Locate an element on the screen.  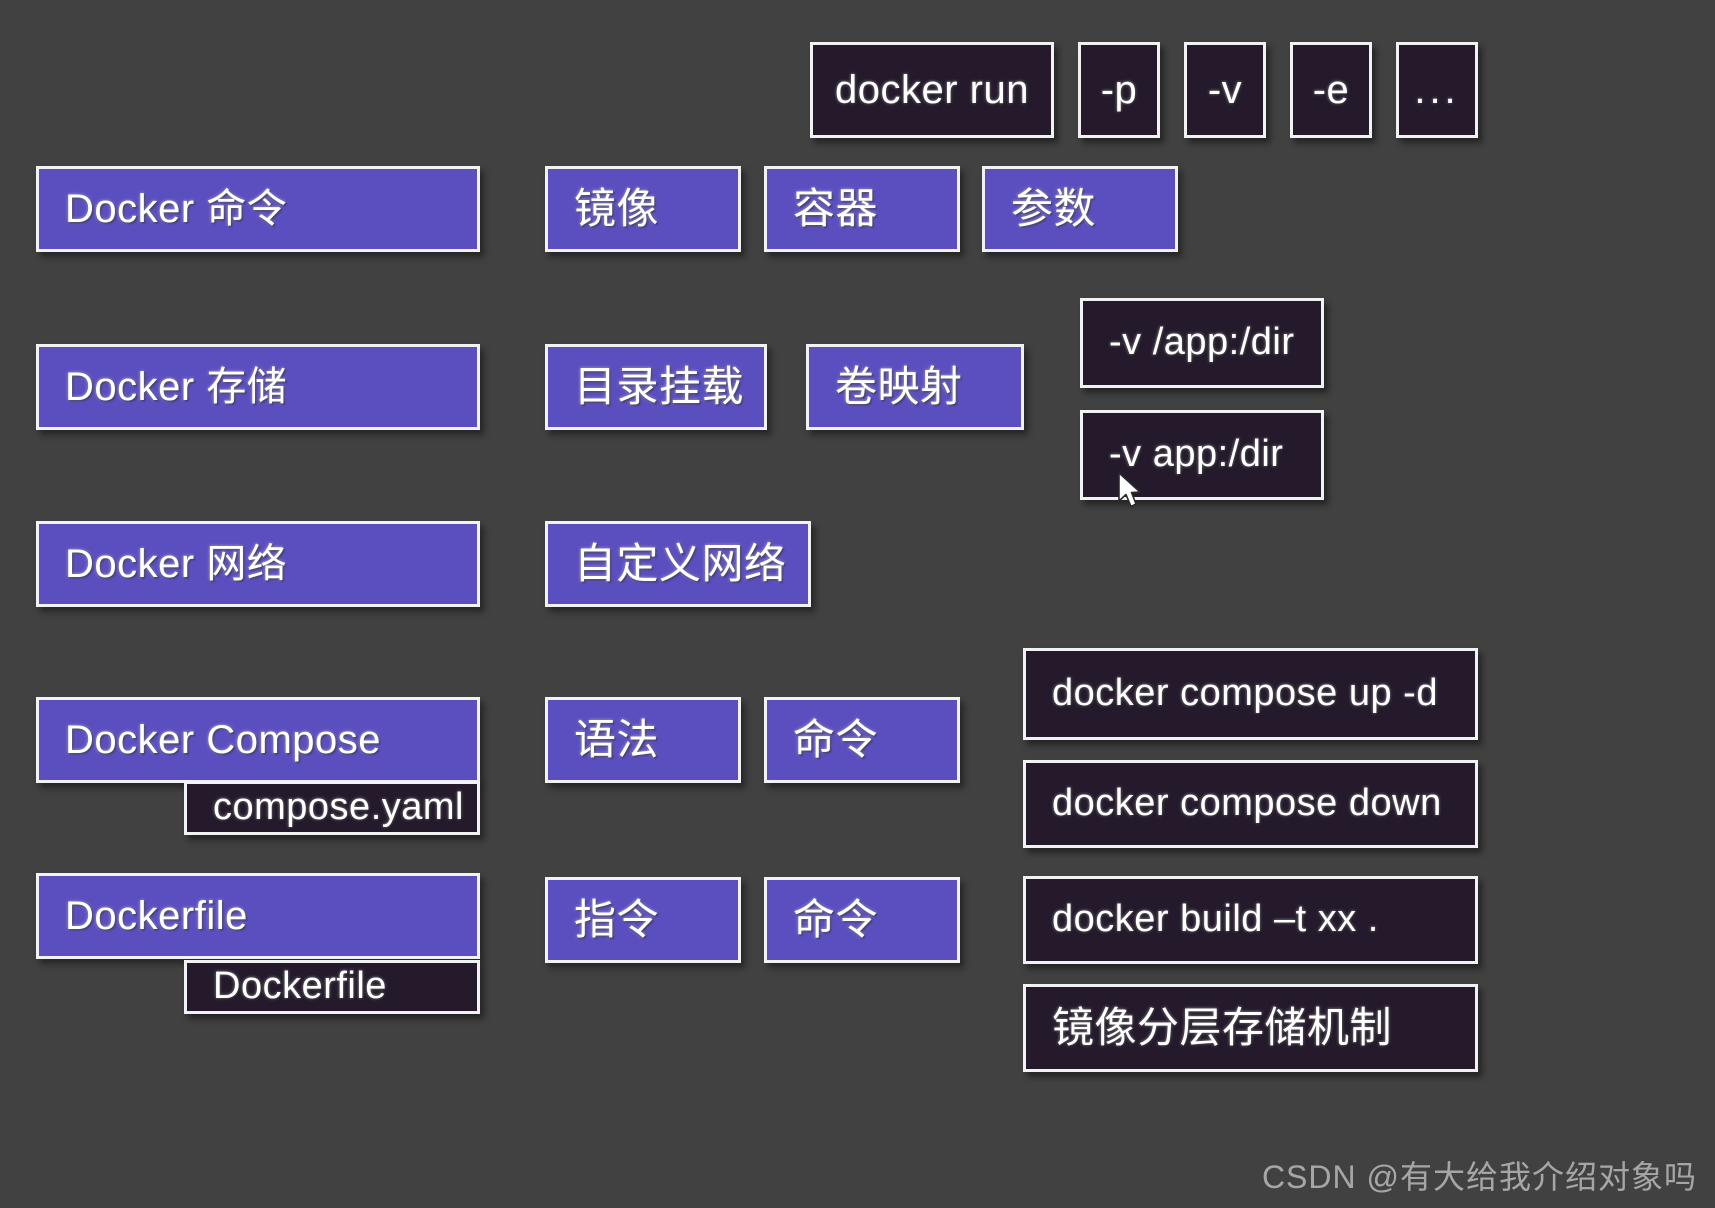
node-dir-mount-label: 目录挂载 is located at coordinates (659, 386).